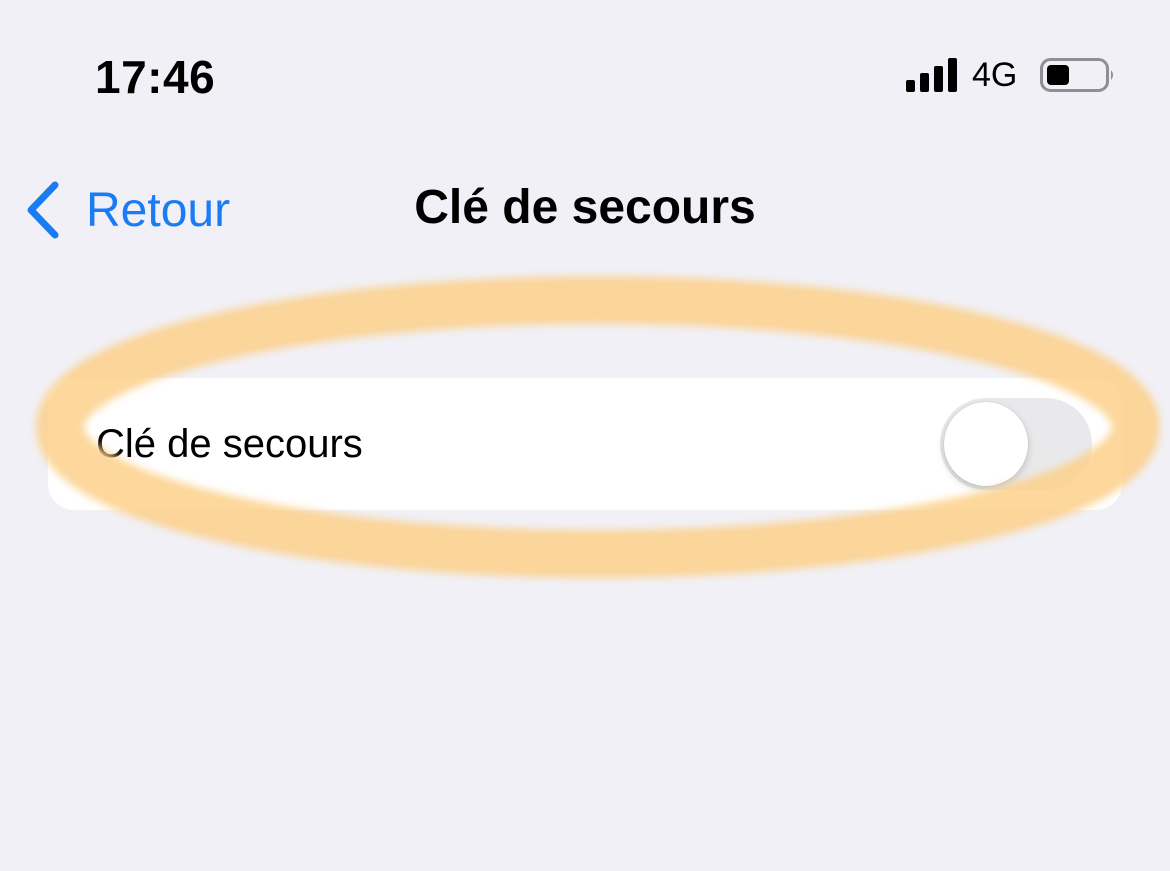 This screenshot has width=1170, height=871. I want to click on settings-group: Clé de secours, so click(585, 444).